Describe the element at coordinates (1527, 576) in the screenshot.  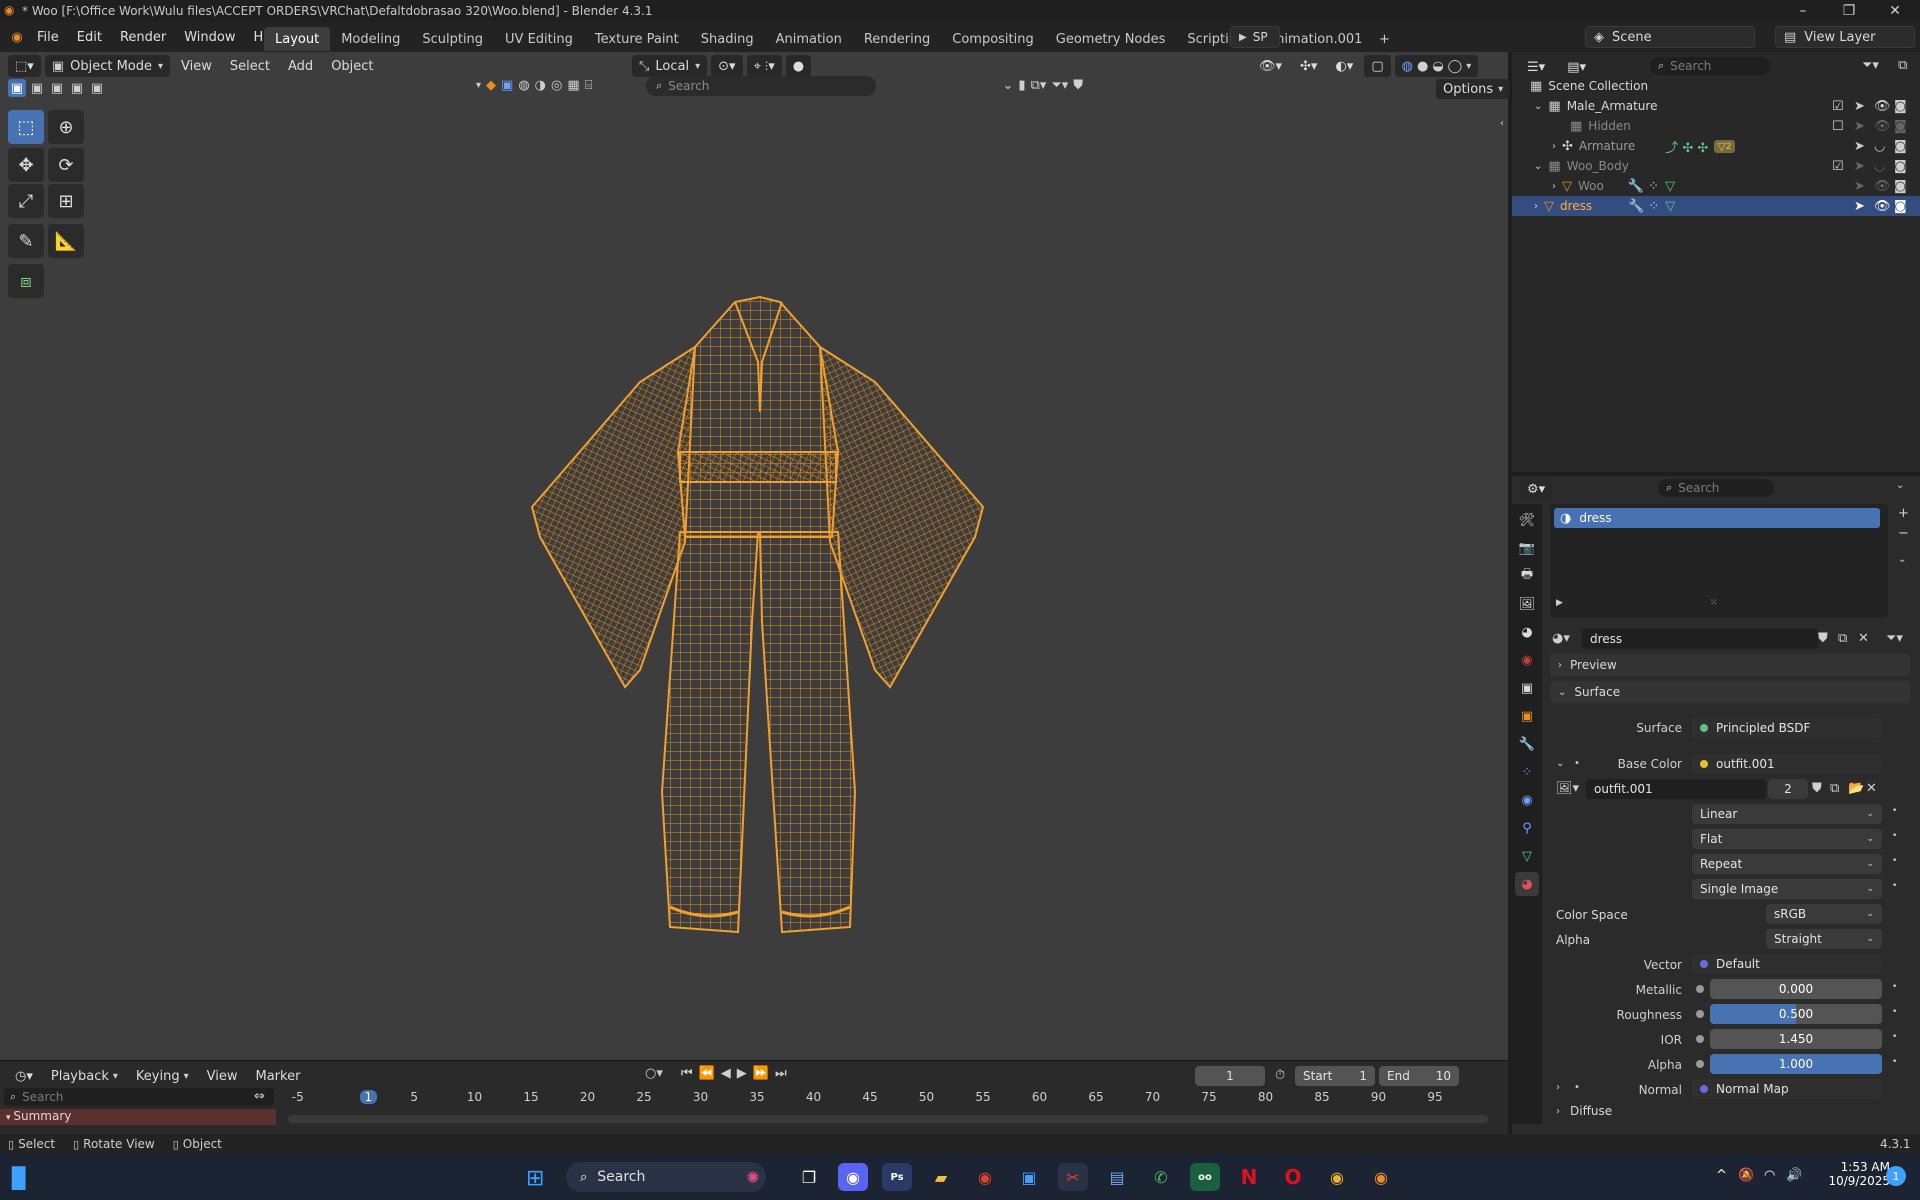
I see `output-tab-icon: 🖶` at that location.